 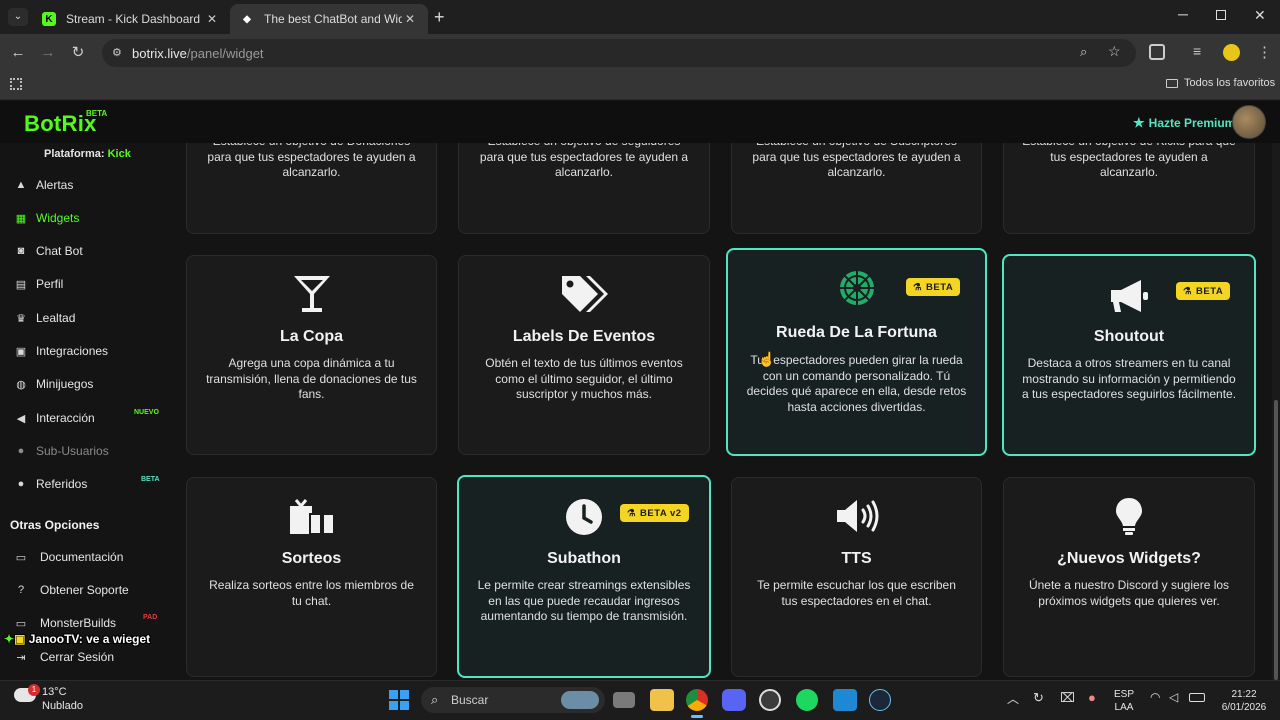 What do you see at coordinates (1155, 697) in the screenshot?
I see `wifi-icon: ◠` at bounding box center [1155, 697].